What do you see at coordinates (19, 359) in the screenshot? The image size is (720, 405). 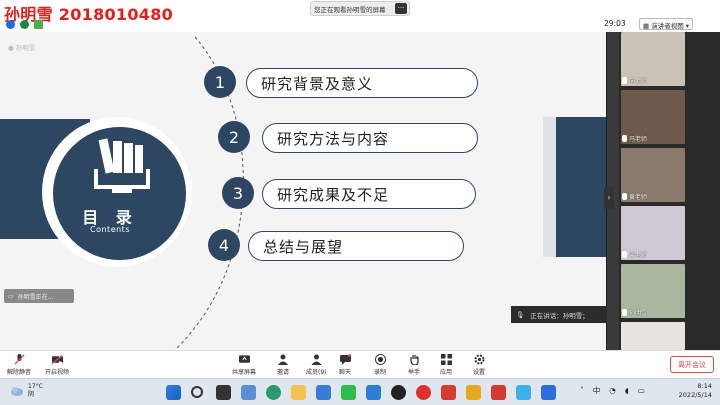 I see `mic-muted-icon` at bounding box center [19, 359].